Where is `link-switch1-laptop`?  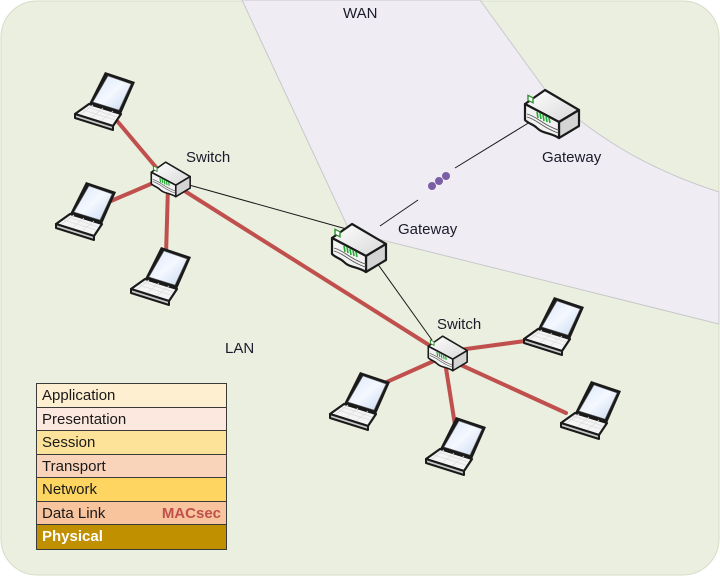
link-switch1-laptop is located at coordinates (167, 220).